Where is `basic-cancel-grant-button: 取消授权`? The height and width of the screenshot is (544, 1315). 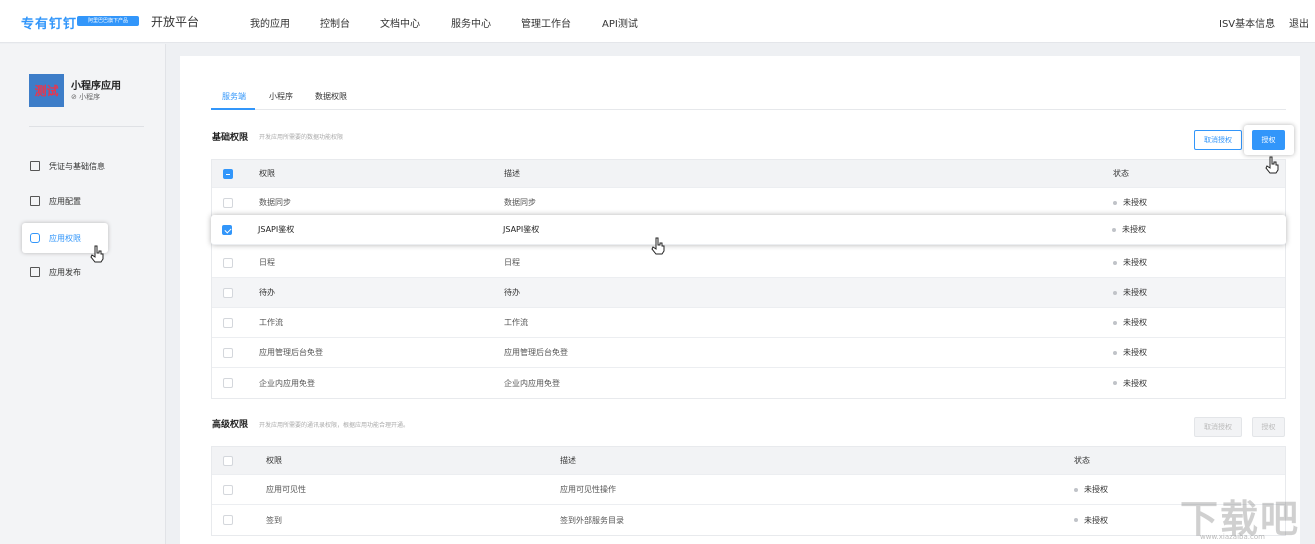 basic-cancel-grant-button: 取消授权 is located at coordinates (1218, 140).